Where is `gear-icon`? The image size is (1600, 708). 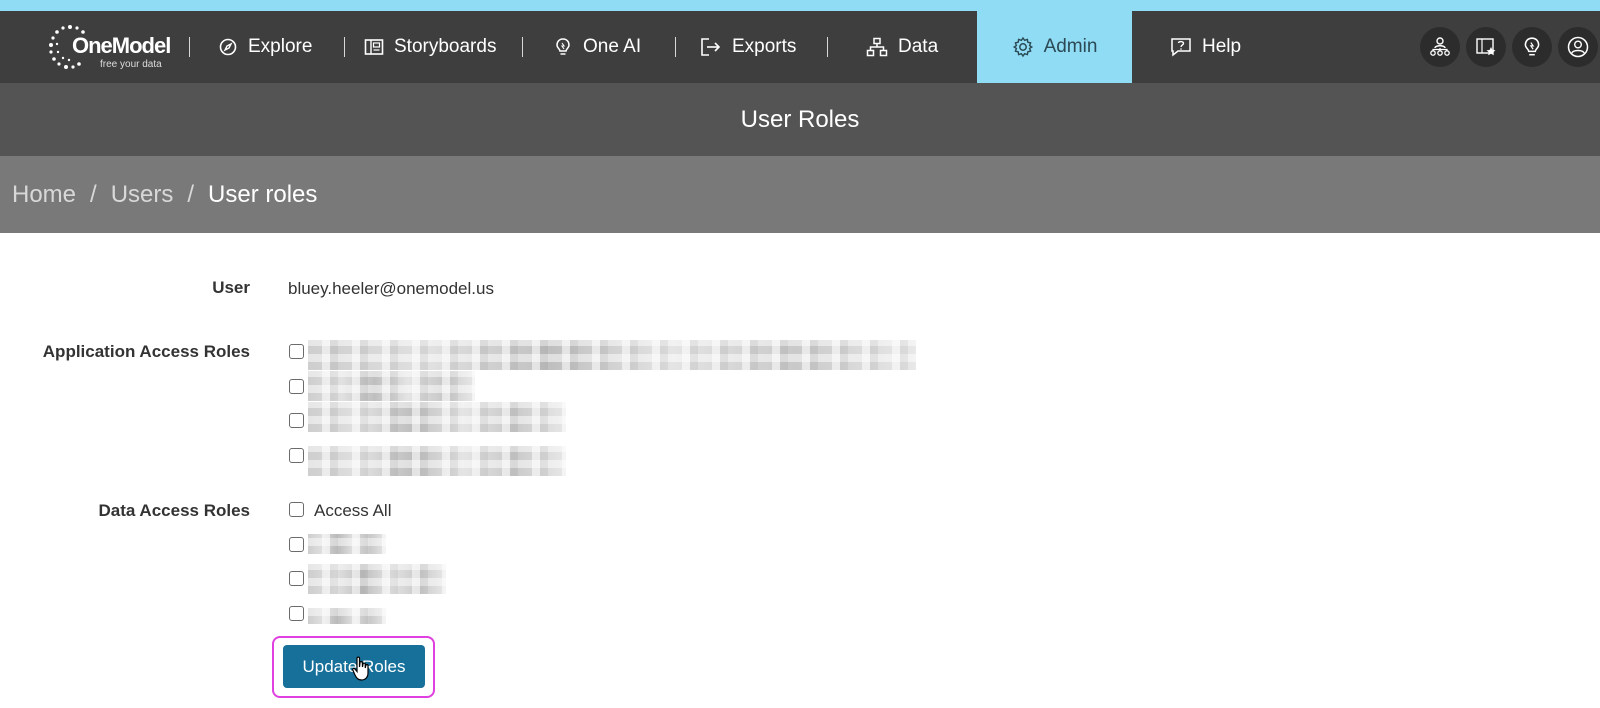 gear-icon is located at coordinates (1022, 47).